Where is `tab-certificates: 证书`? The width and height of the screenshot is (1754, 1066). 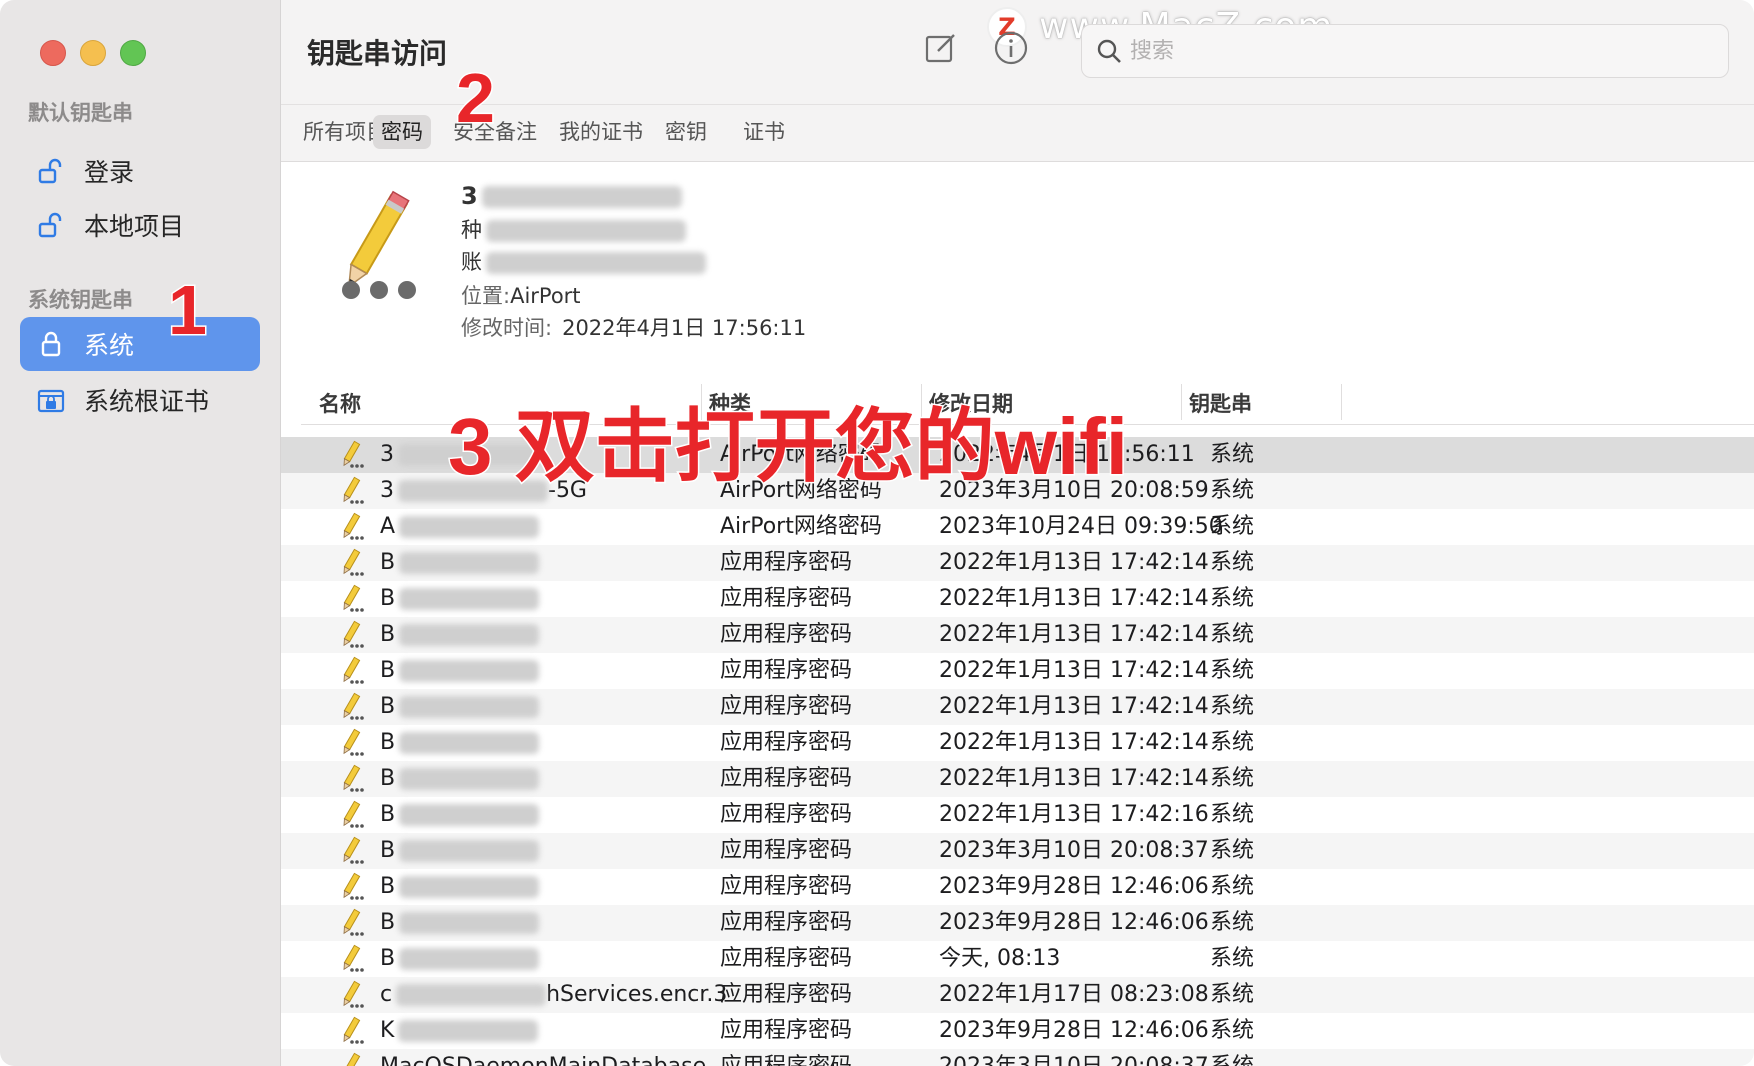
tab-certificates: 证书 is located at coordinates (764, 132).